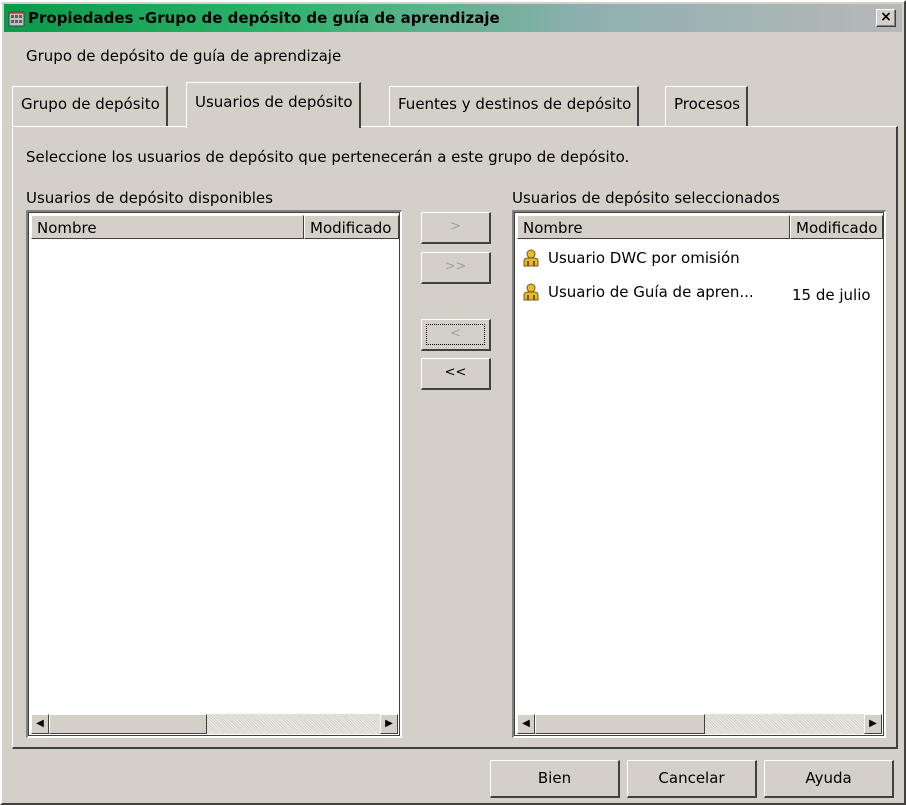 The height and width of the screenshot is (805, 906). I want to click on add-all-button: >>, so click(456, 268).